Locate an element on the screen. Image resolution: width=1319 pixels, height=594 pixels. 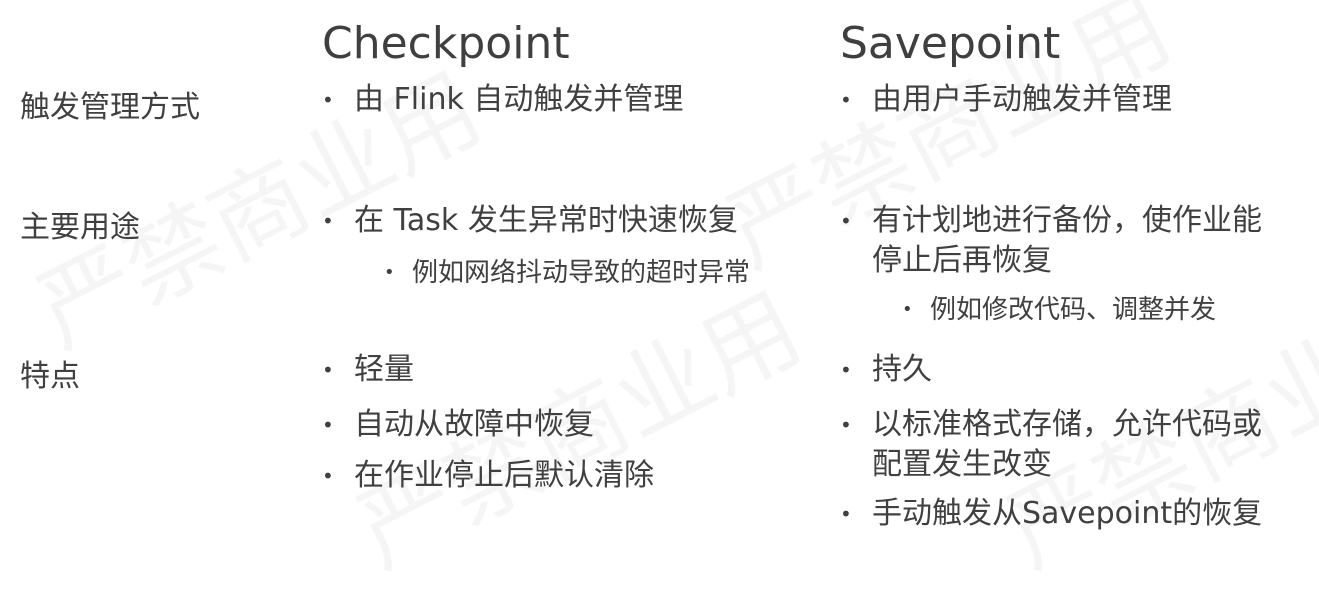
checkpoint-feature-item: • 轻量 is located at coordinates (562, 370).